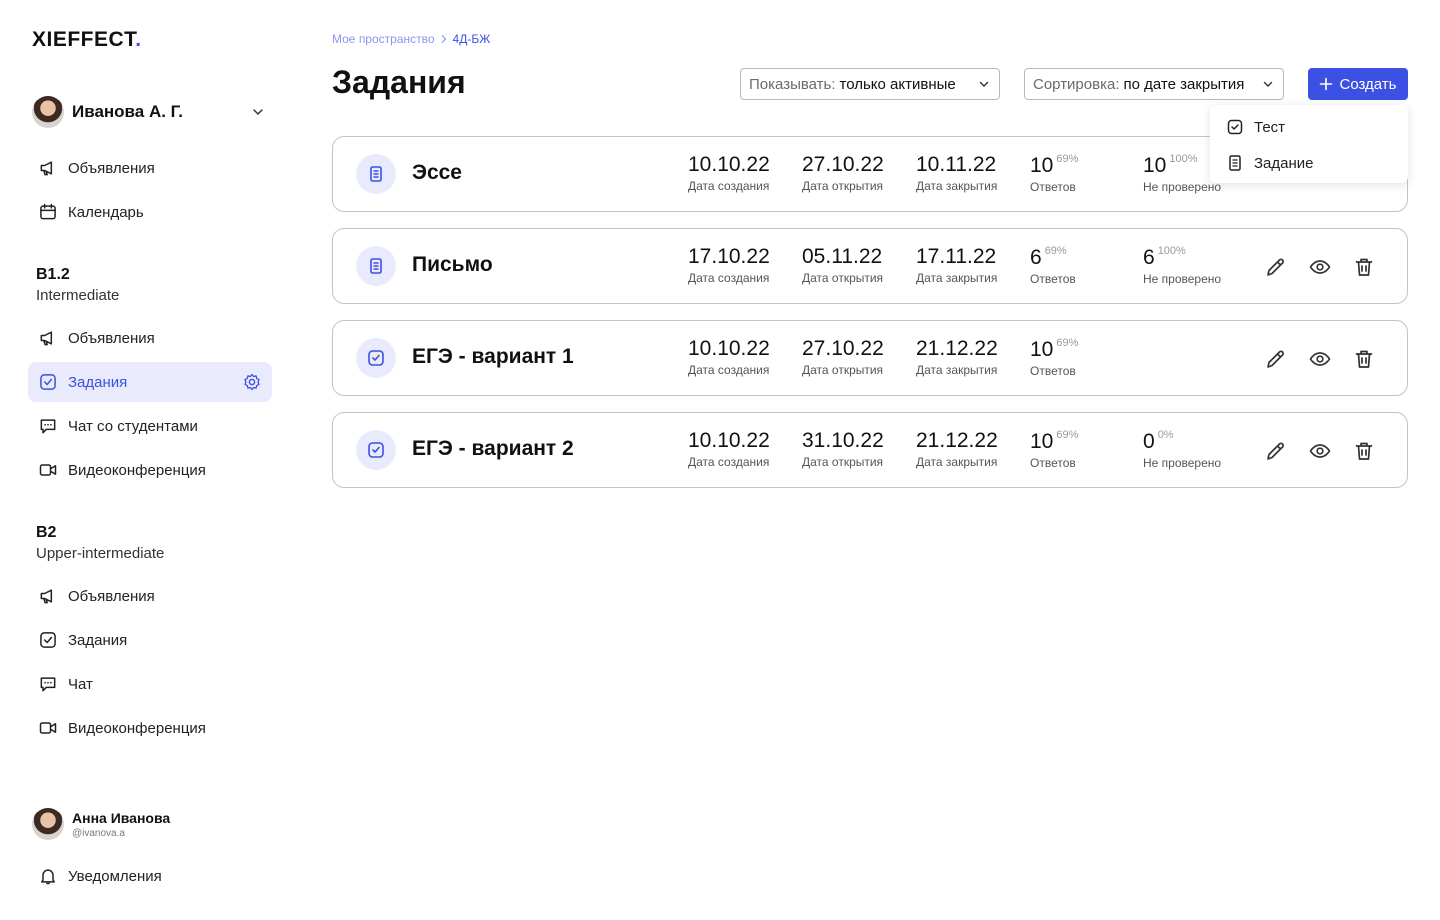 This screenshot has width=1440, height=920. I want to click on profile-switcher: Иванова А. Г., so click(152, 112).